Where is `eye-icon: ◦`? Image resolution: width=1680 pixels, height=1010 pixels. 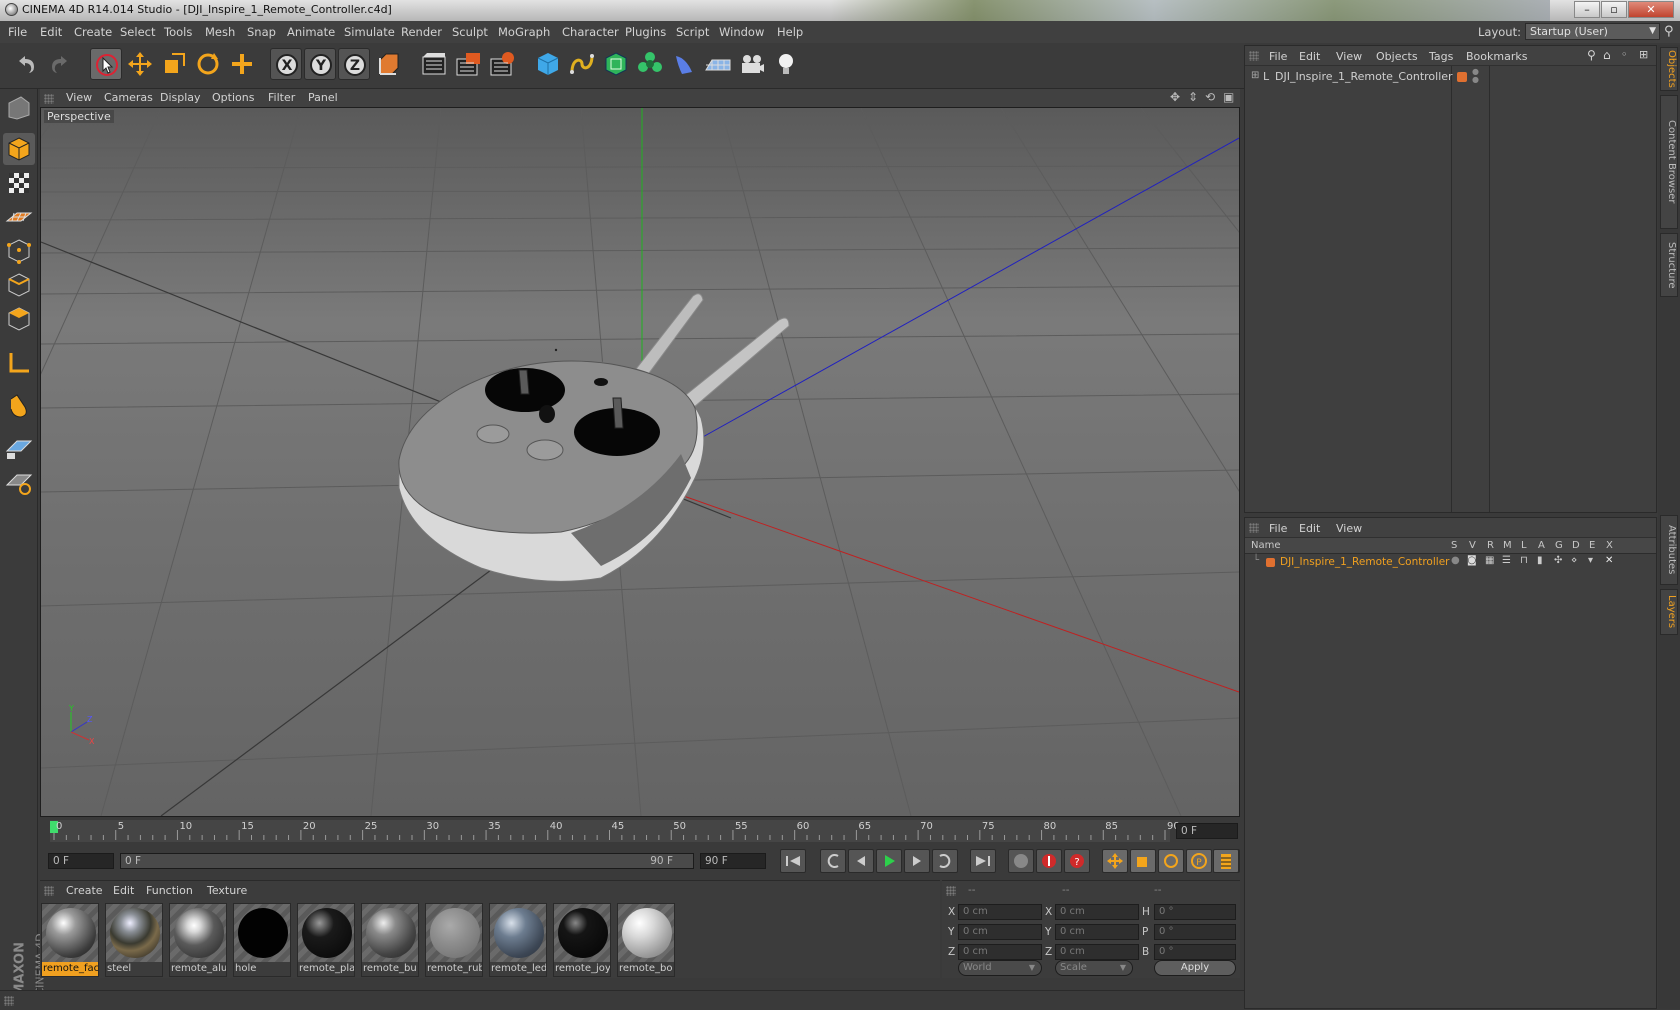 eye-icon: ◦ is located at coordinates (1624, 54).